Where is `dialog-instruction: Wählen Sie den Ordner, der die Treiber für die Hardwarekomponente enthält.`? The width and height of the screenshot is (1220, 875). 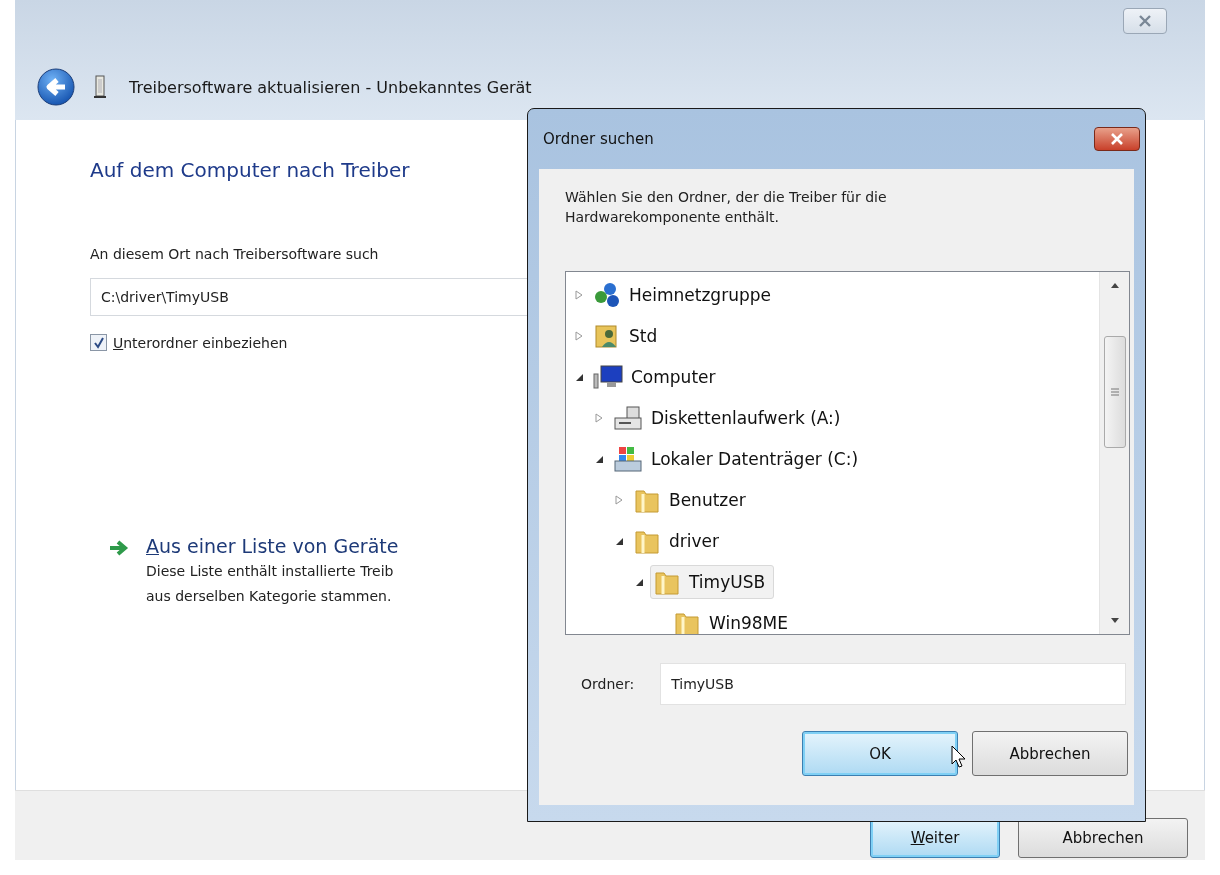 dialog-instruction: Wählen Sie den Ordner, der die Treiber für die Hardwarekomponente enthält. is located at coordinates (726, 207).